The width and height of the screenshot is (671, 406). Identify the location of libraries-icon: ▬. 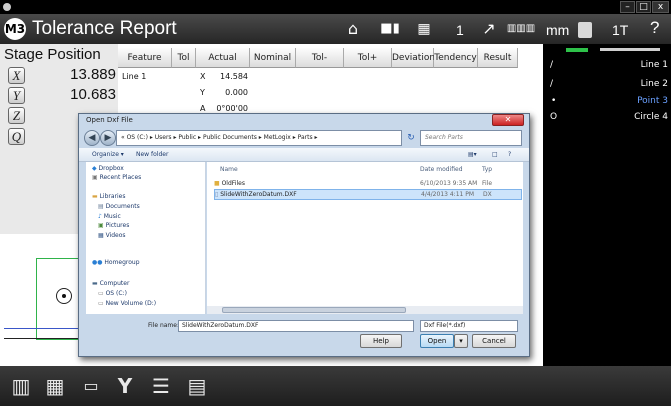
(96, 196).